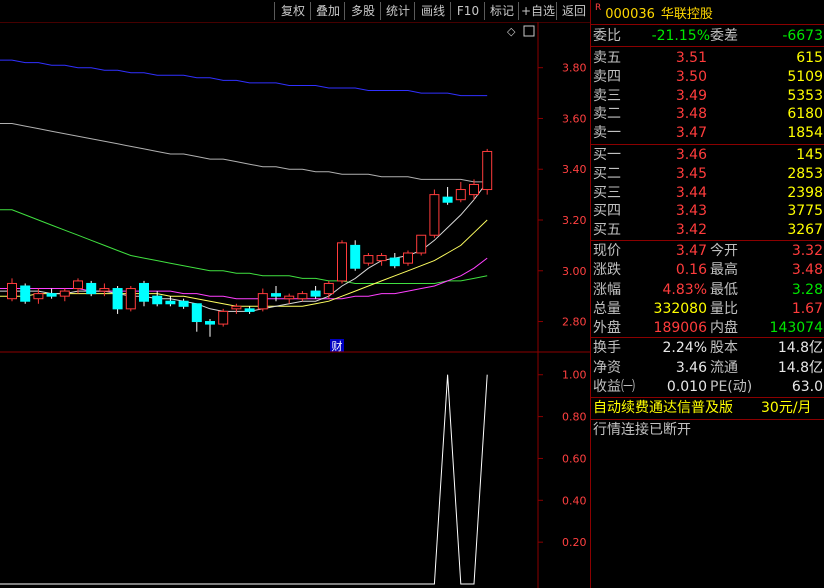  What do you see at coordinates (807, 289) in the screenshot?
I see `stat-value2-2: 3.28` at bounding box center [807, 289].